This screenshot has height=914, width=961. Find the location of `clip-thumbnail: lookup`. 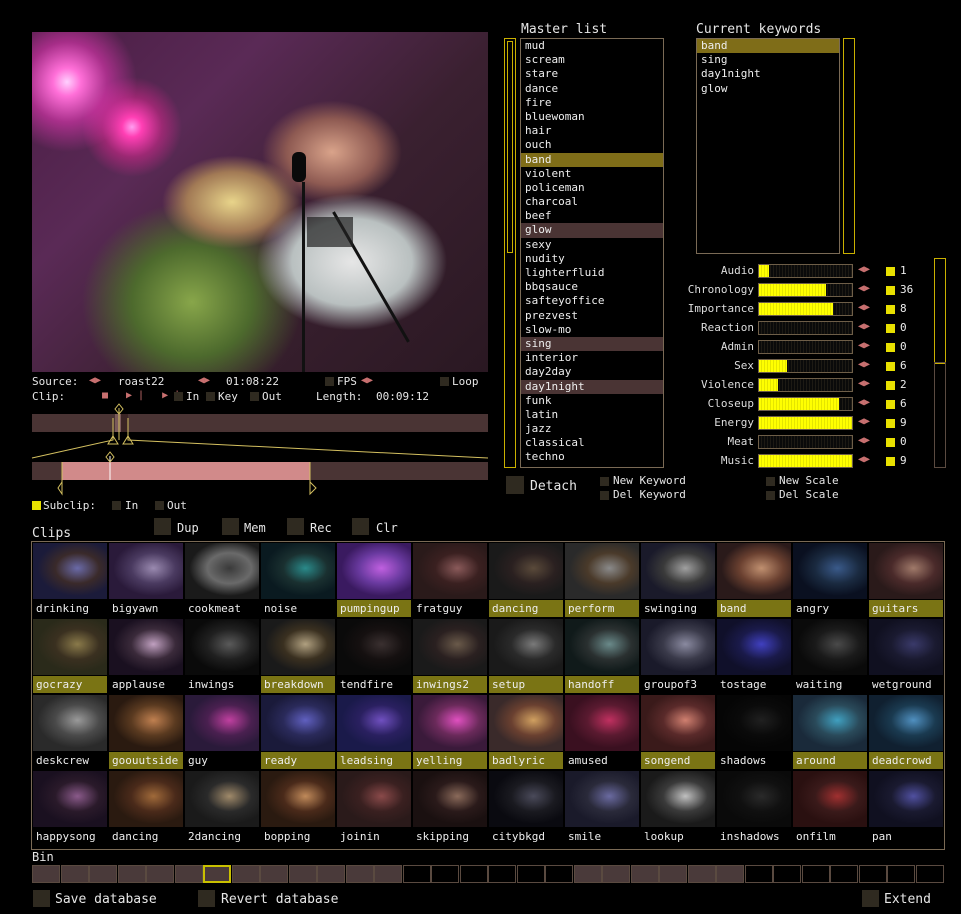

clip-thumbnail: lookup is located at coordinates (677, 807).